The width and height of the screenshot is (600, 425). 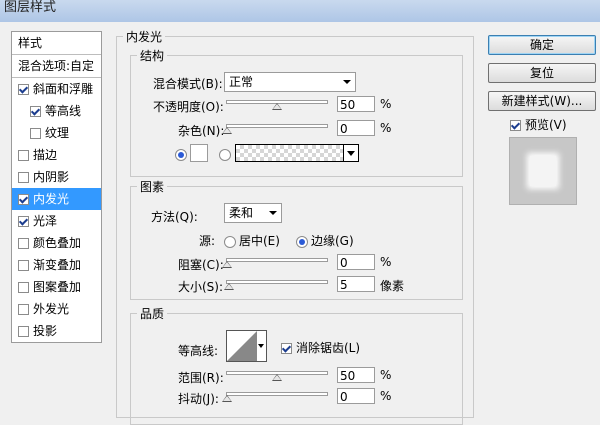 What do you see at coordinates (152, 186) in the screenshot?
I see `elements-title: 图素` at bounding box center [152, 186].